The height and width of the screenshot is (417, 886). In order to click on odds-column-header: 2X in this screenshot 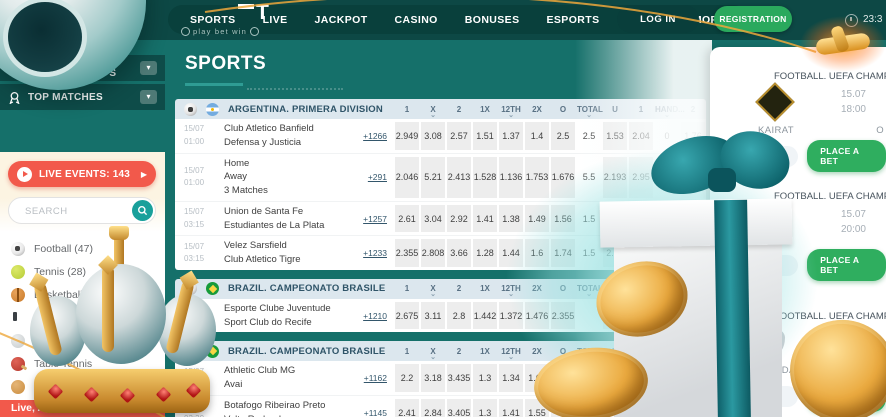, I will do `click(537, 288)`.